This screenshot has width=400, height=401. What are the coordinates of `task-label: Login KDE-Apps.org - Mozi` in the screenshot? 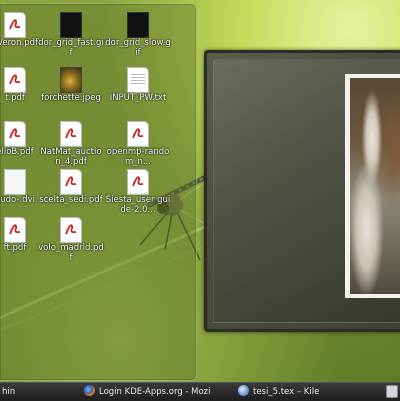 It's located at (155, 392).